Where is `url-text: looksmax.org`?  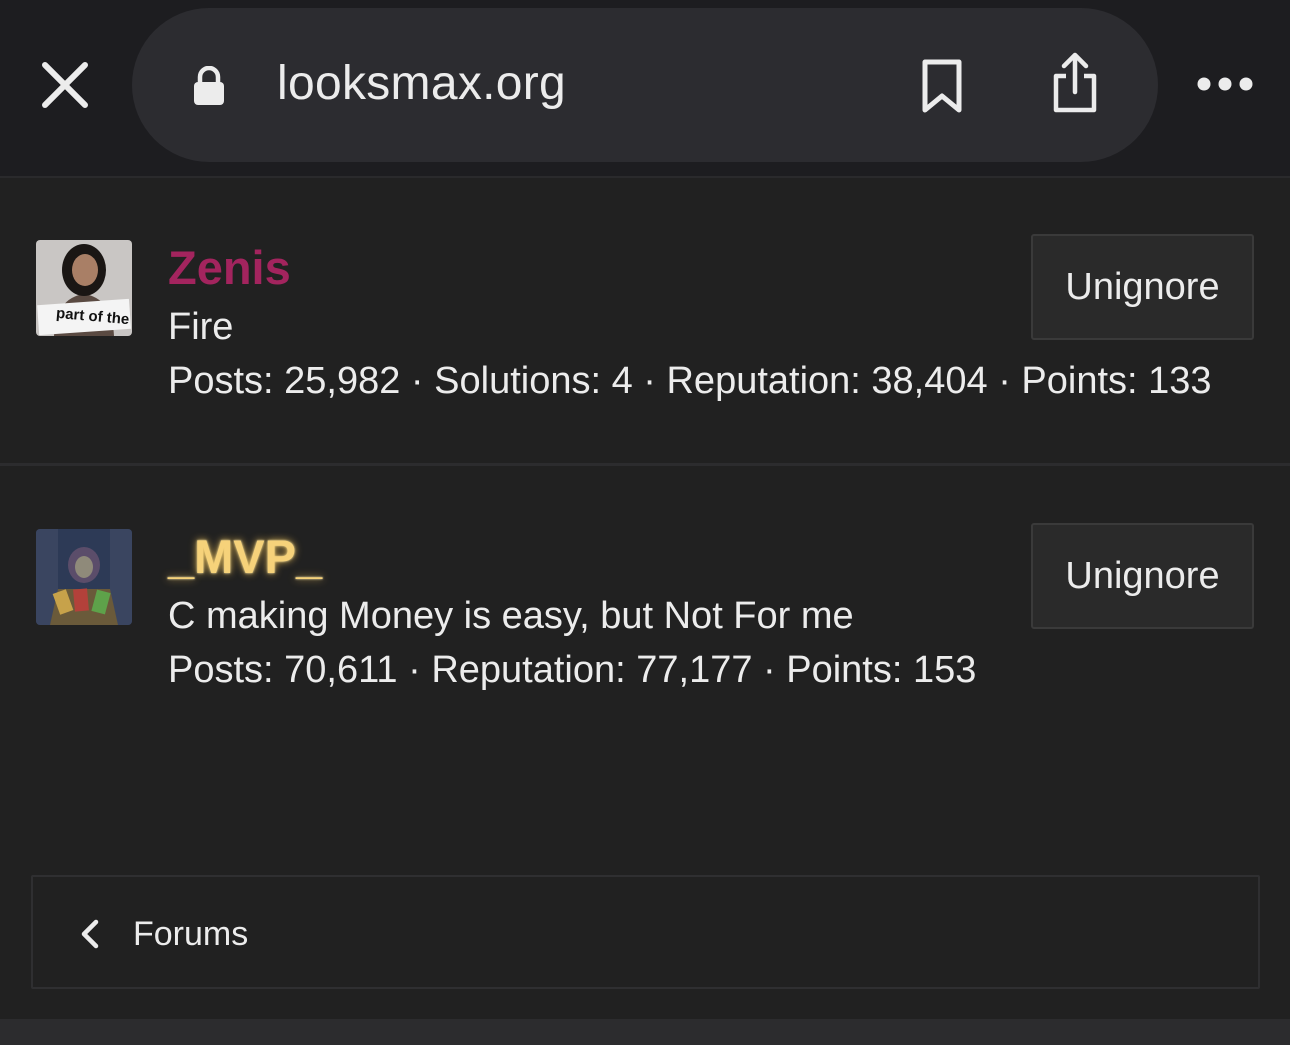
url-text: looksmax.org is located at coordinates (421, 83).